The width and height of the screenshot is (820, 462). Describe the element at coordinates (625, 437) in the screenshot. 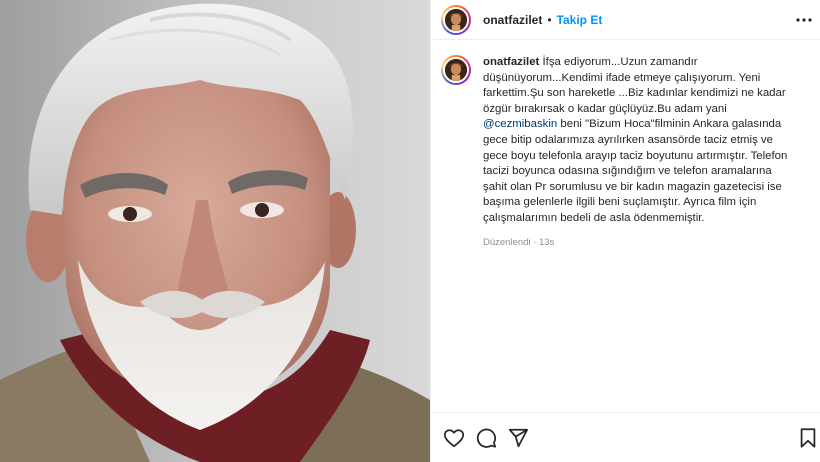

I see `action-bar` at that location.